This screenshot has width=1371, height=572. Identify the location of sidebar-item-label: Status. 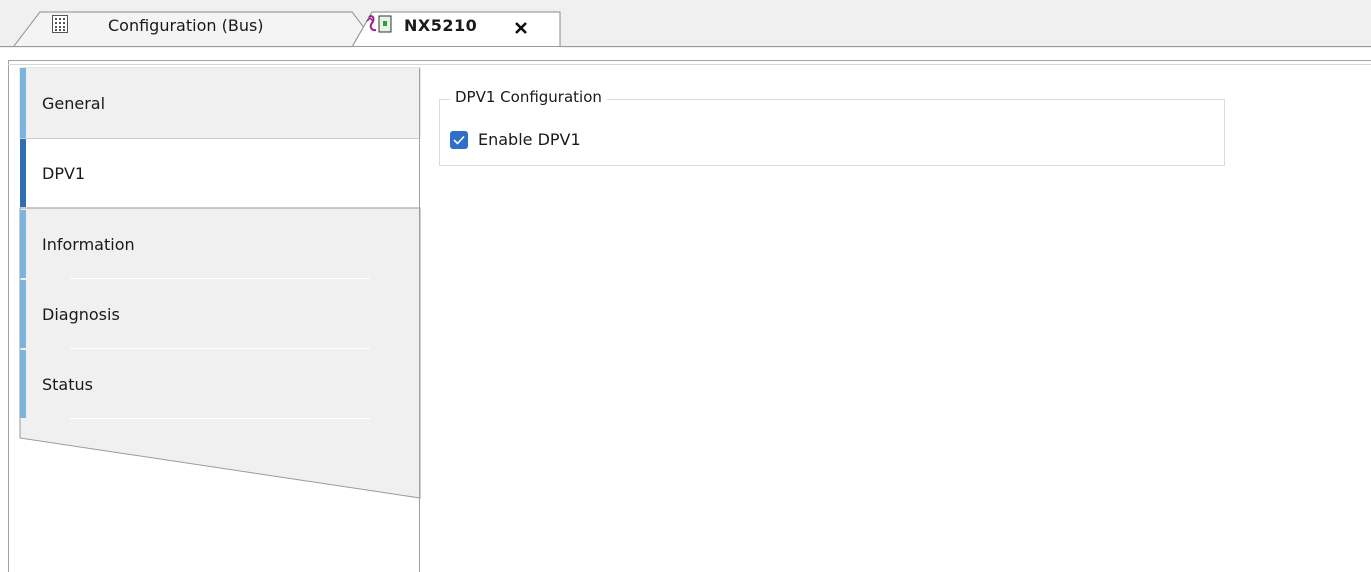
(67, 384).